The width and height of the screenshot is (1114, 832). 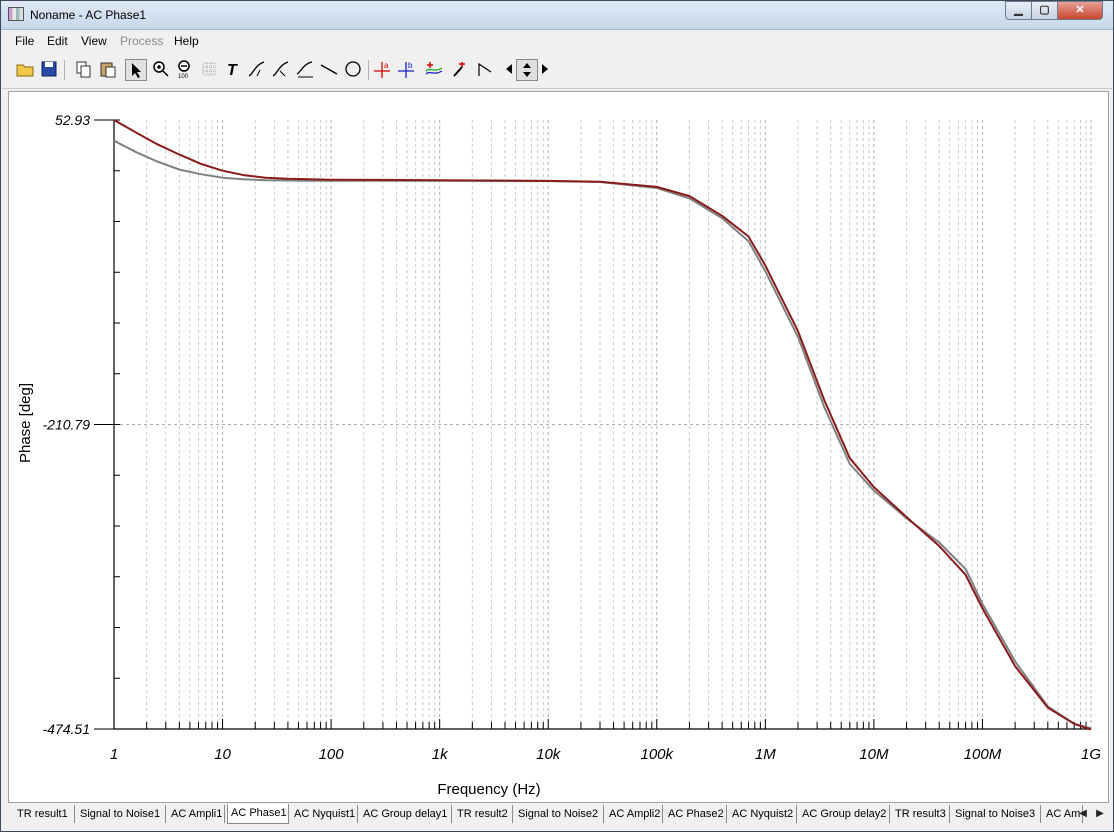 I want to click on tab-ac-group-delay1: AC Group delay1, so click(x=406, y=814).